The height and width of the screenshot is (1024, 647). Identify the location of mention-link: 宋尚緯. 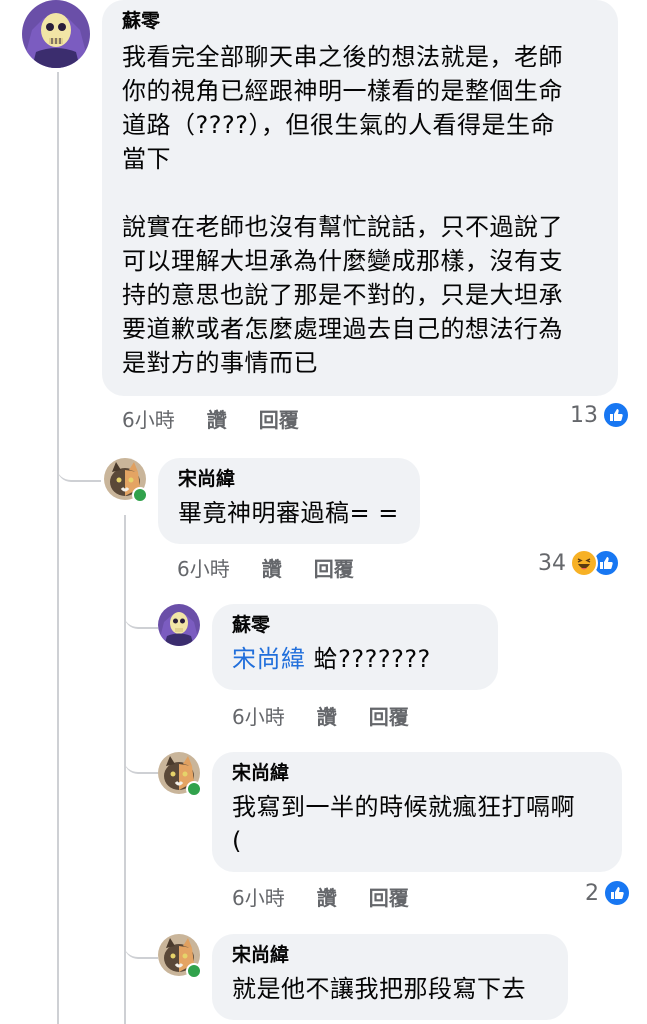
(269, 659).